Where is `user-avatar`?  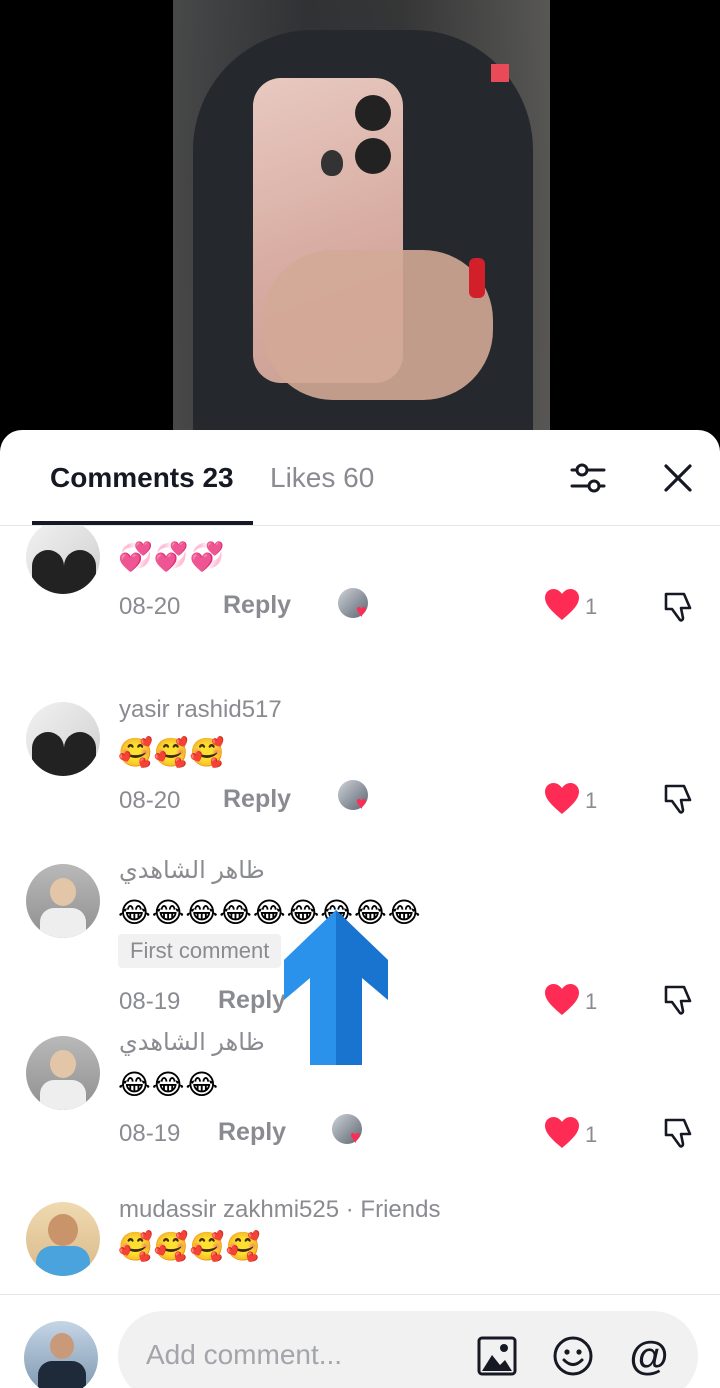 user-avatar is located at coordinates (61, 1354).